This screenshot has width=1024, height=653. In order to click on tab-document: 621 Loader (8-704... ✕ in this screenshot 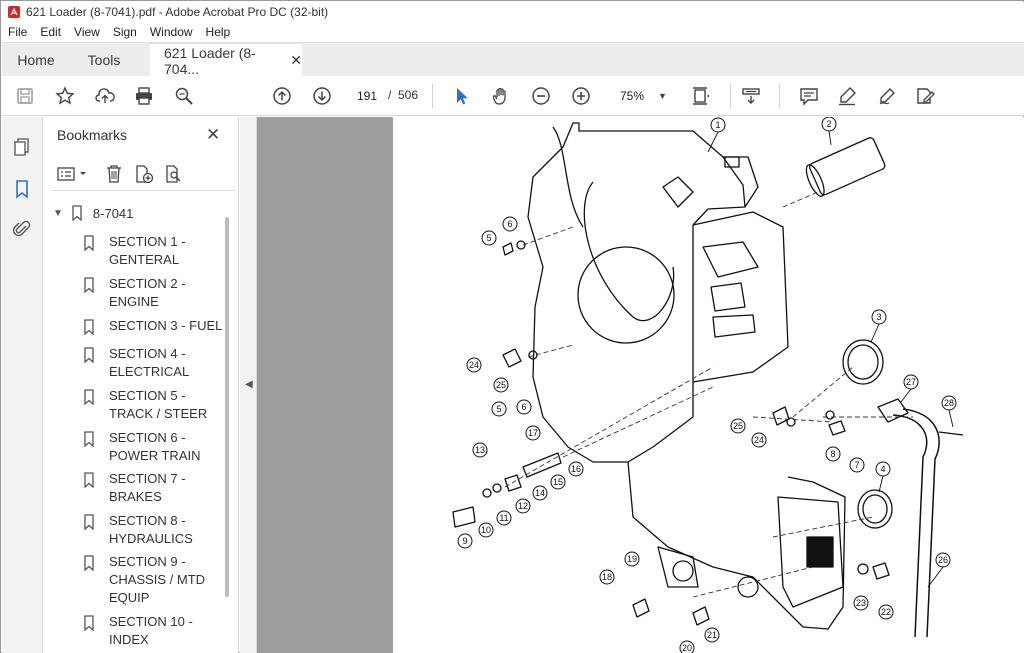, I will do `click(226, 60)`.